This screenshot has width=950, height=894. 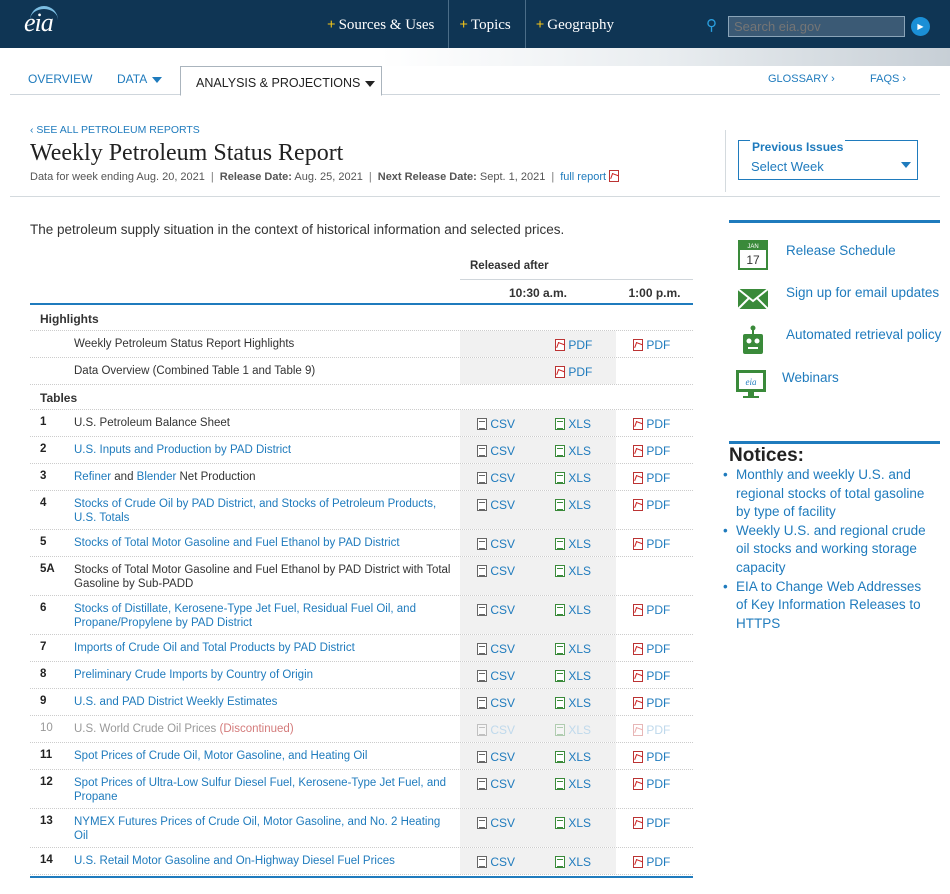 What do you see at coordinates (60, 79) in the screenshot?
I see `tab-overview: OVERVIEW` at bounding box center [60, 79].